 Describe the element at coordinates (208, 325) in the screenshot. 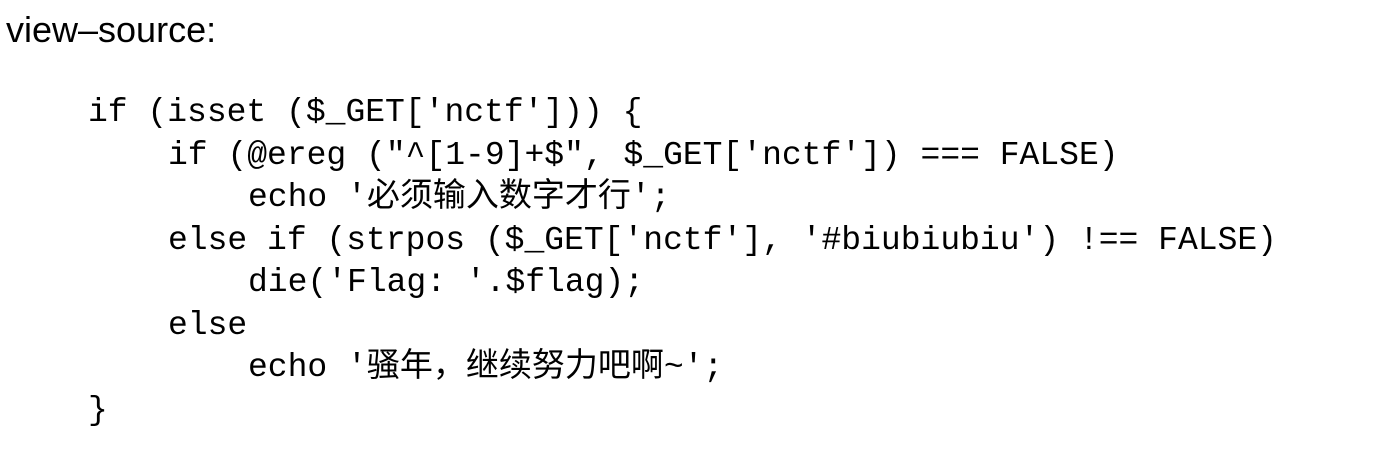

I see `code-line: else` at that location.